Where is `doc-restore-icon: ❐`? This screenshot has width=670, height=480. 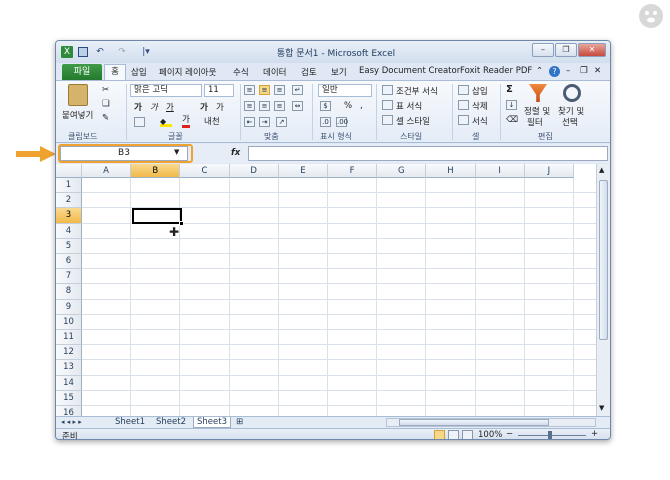
doc-restore-icon: ❐ is located at coordinates (584, 71).